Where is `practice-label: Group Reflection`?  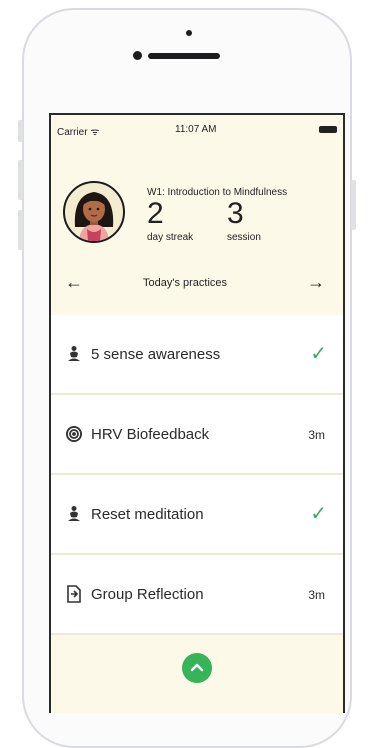 practice-label: Group Reflection is located at coordinates (147, 594).